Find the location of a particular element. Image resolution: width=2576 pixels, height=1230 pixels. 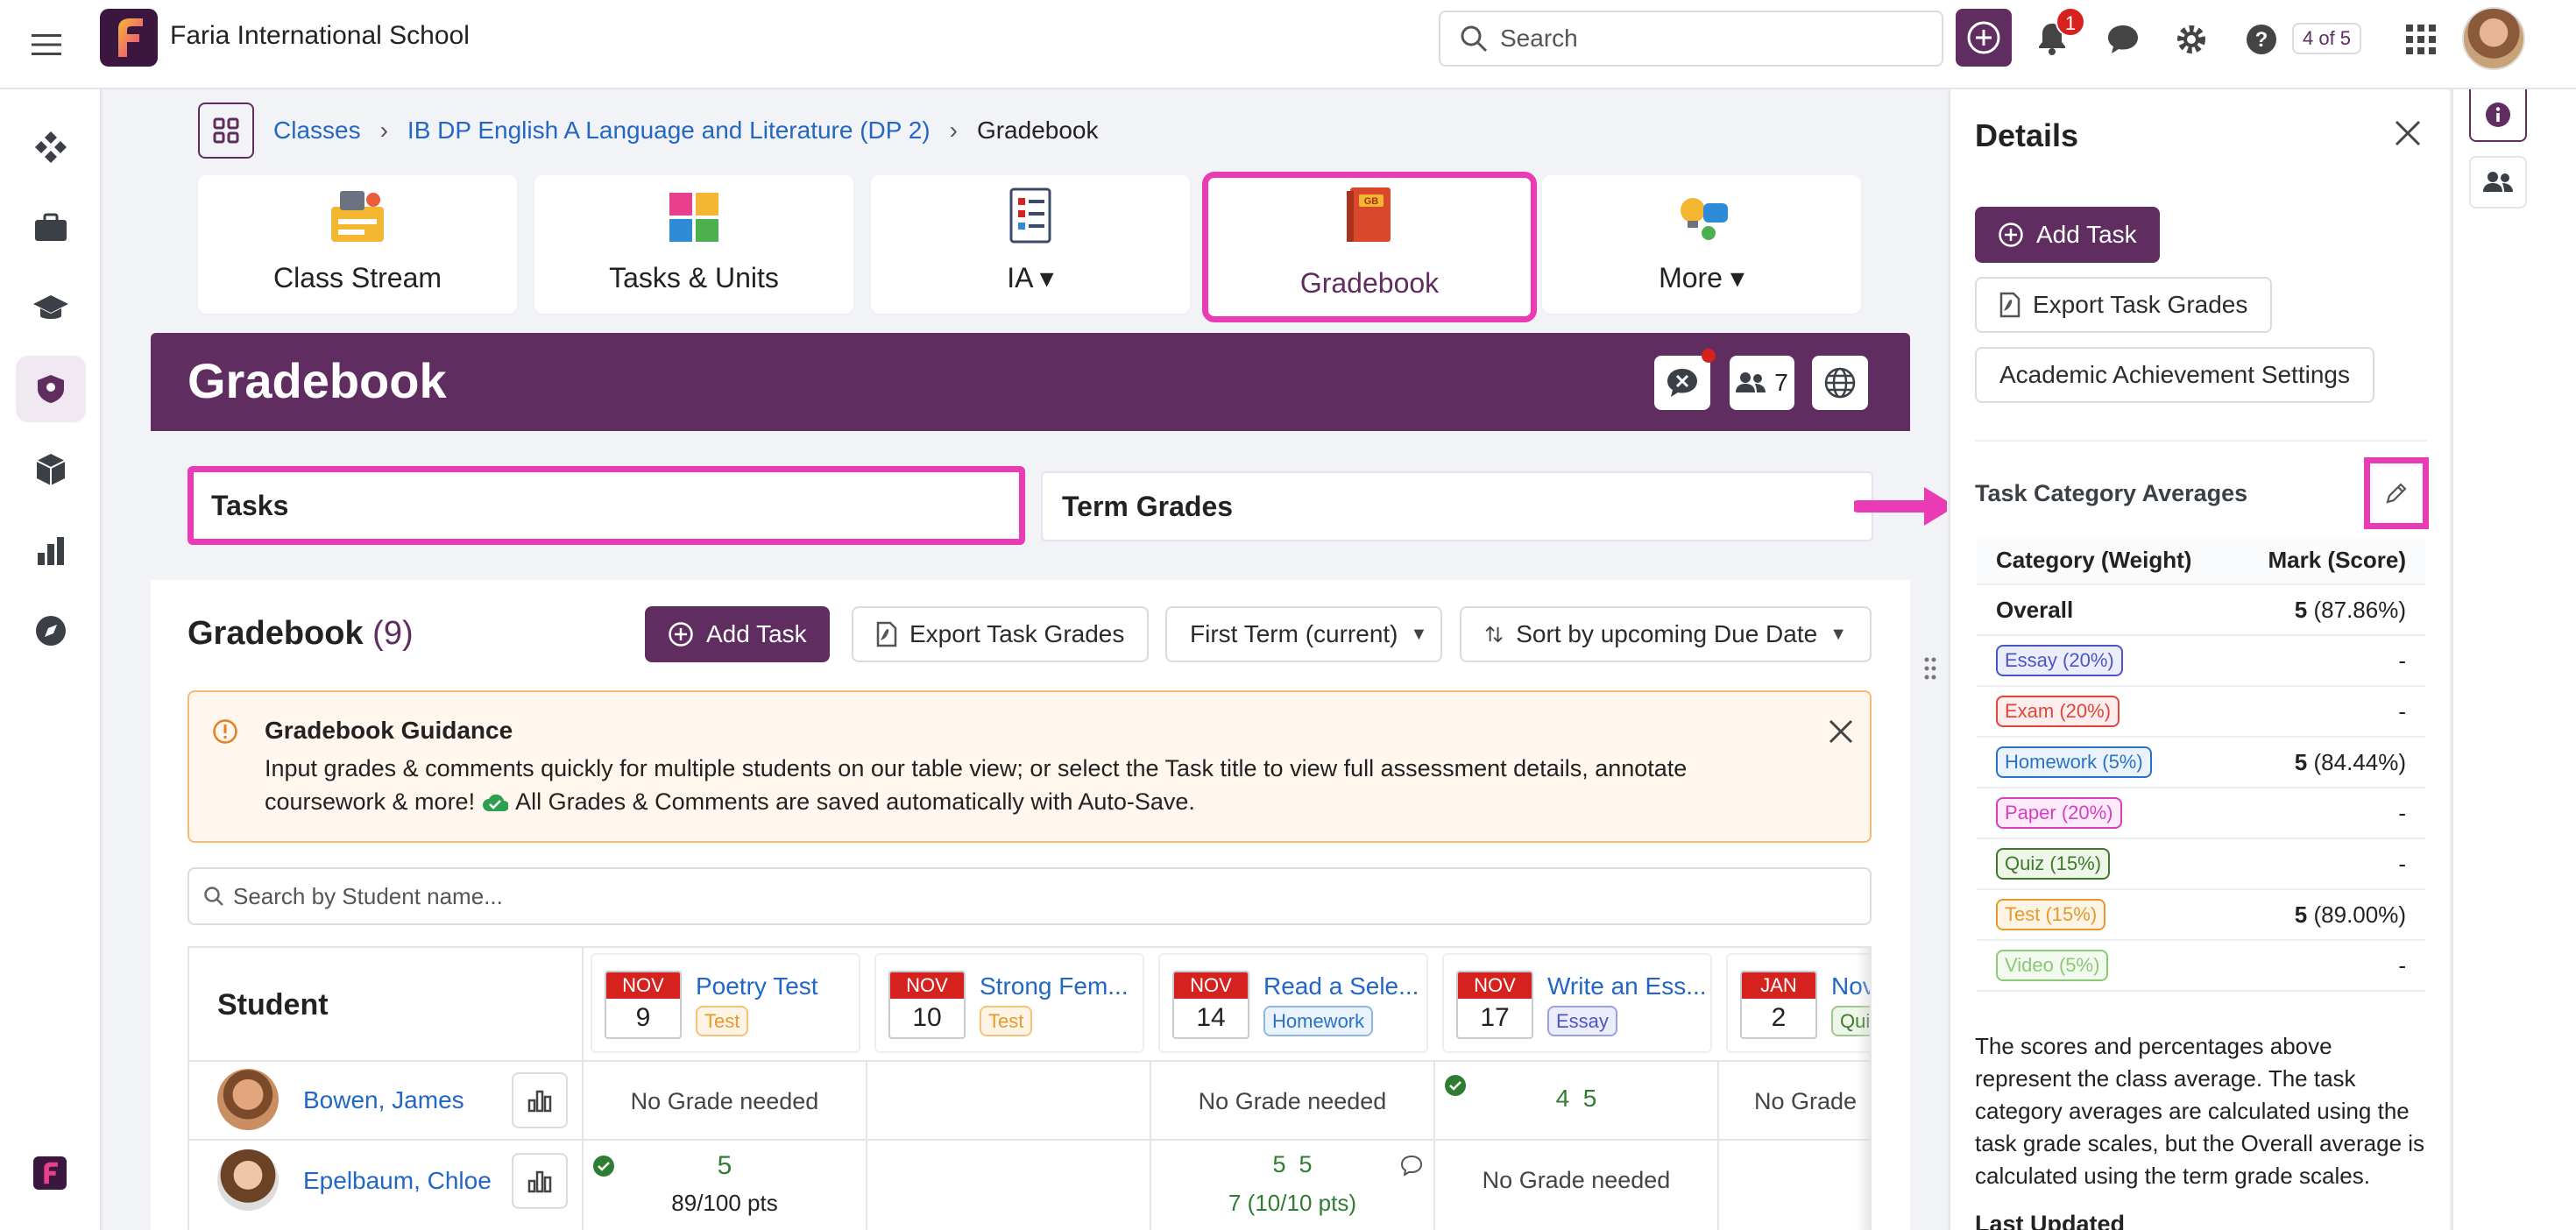

due-date: NOV 9 is located at coordinates (643, 1005).